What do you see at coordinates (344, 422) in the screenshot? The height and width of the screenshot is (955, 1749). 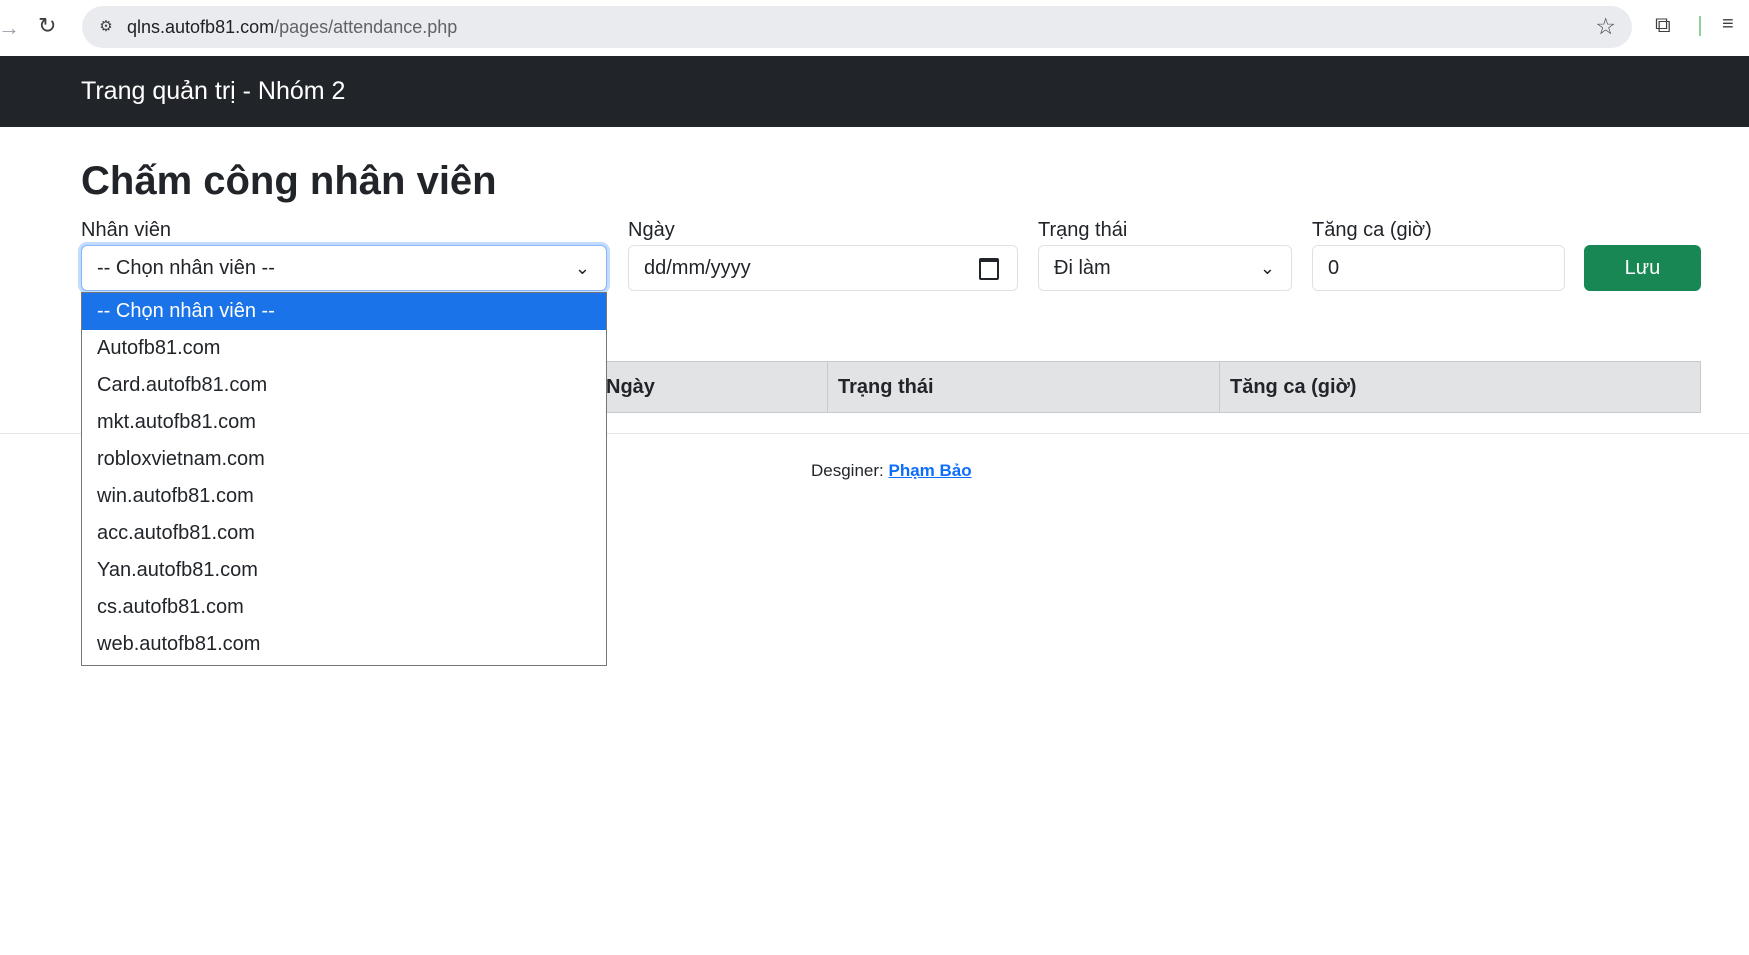 I see `dropdown-option: mkt.autofb81.com` at bounding box center [344, 422].